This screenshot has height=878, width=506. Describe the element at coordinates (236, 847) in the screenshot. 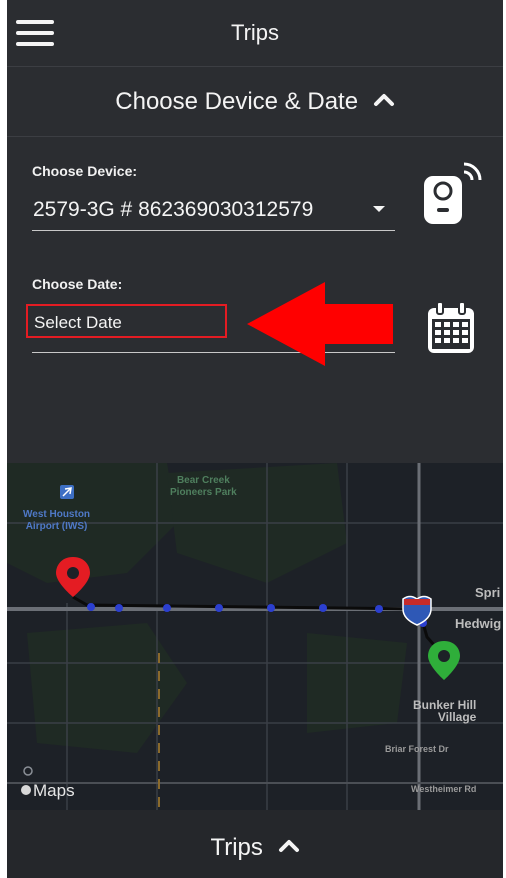

I see `trips-panel-title: Trips` at that location.